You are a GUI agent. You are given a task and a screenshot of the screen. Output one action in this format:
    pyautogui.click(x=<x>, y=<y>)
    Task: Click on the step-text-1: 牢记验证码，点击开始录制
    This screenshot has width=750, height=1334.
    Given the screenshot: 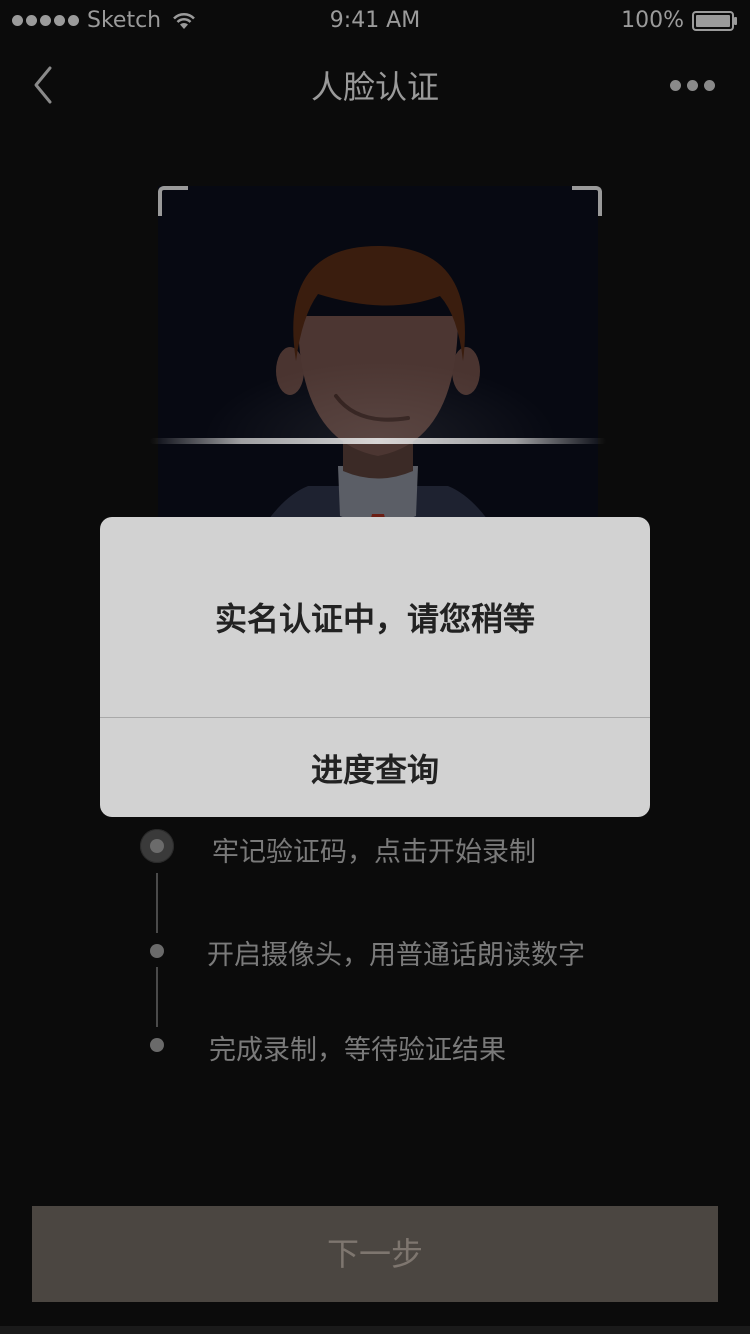 What is the action you would take?
    pyautogui.click(x=374, y=852)
    